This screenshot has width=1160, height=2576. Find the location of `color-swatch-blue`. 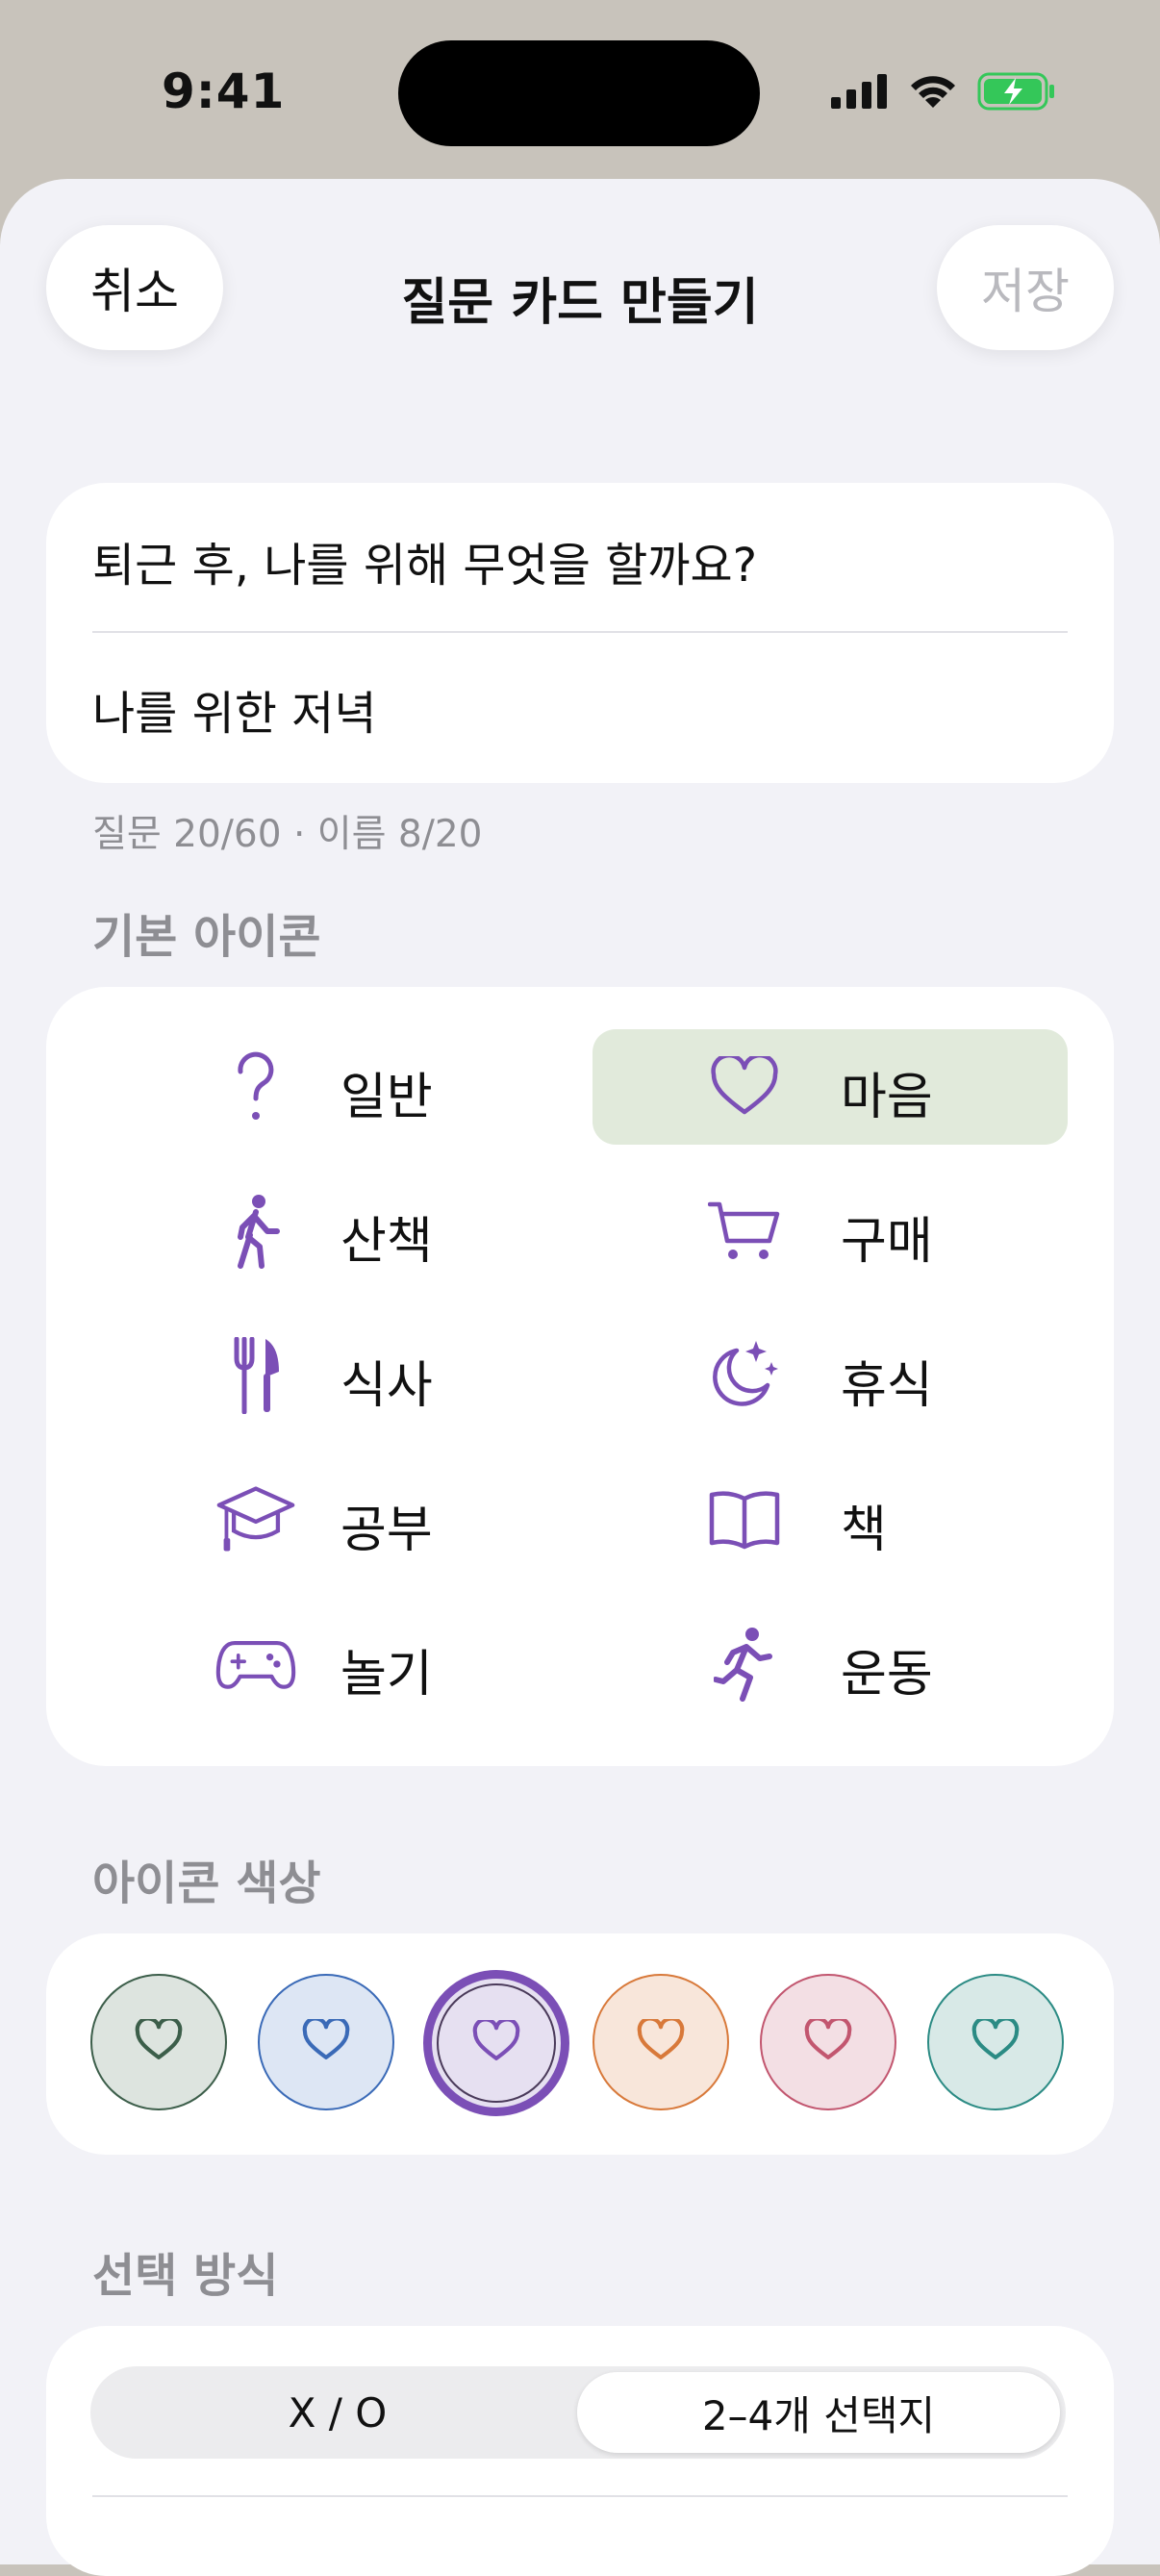

color-swatch-blue is located at coordinates (326, 2042).